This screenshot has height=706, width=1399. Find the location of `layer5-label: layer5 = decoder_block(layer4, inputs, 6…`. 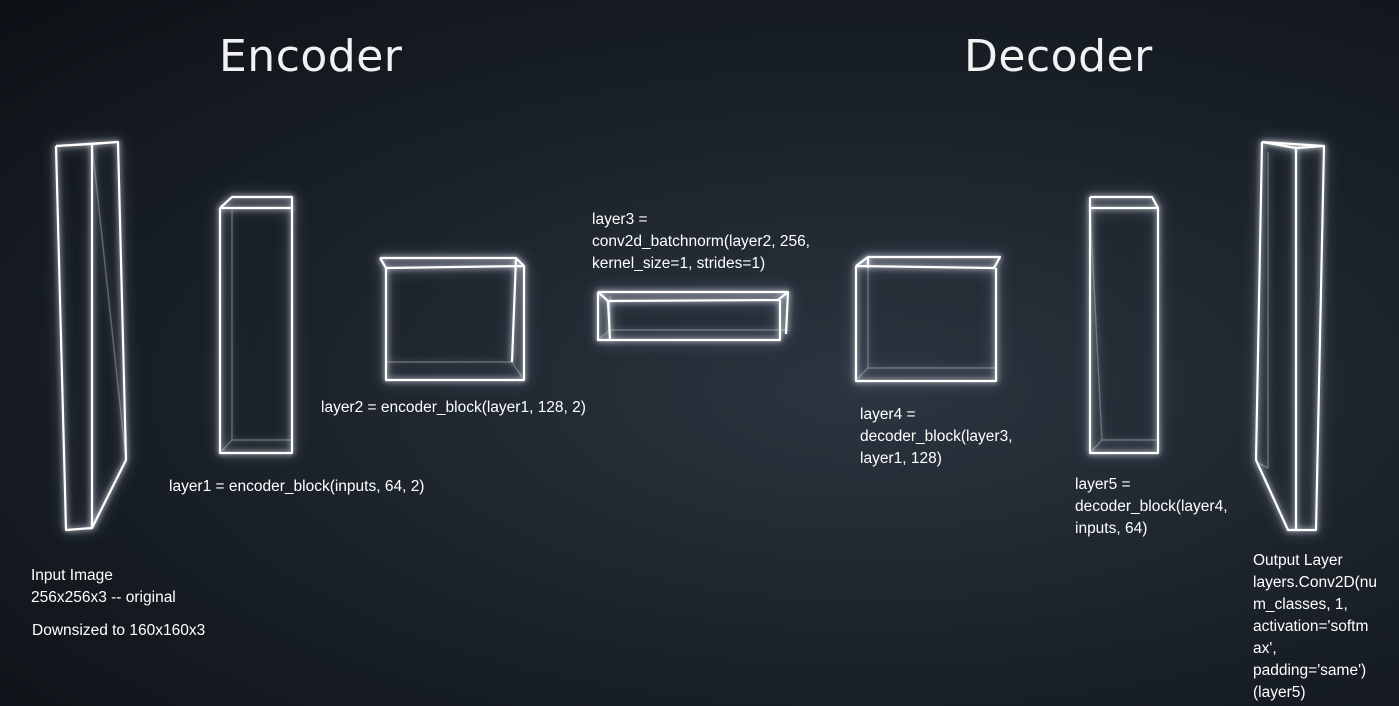

layer5-label: layer5 = decoder_block(layer4, inputs, 6… is located at coordinates (1151, 506).